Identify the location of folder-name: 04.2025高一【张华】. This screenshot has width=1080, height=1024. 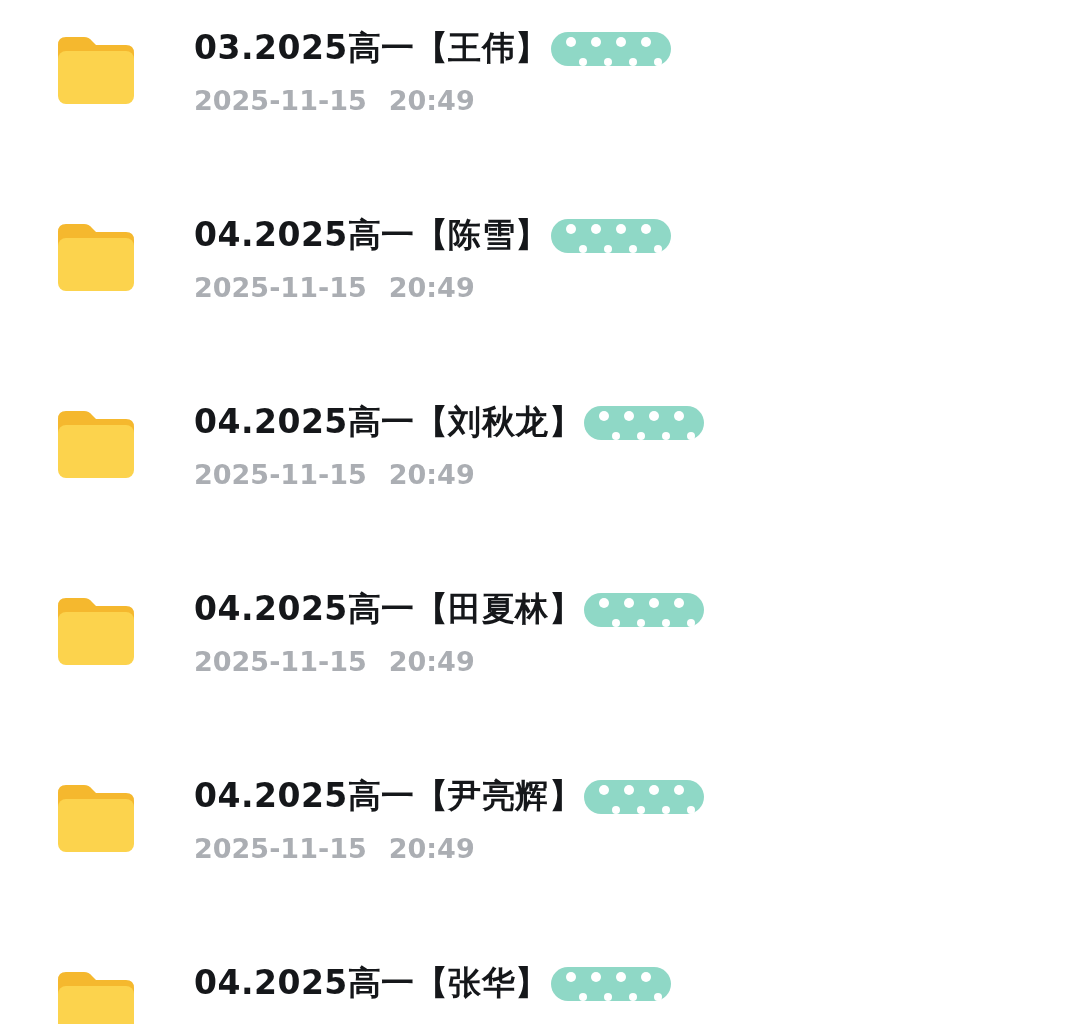
(371, 983).